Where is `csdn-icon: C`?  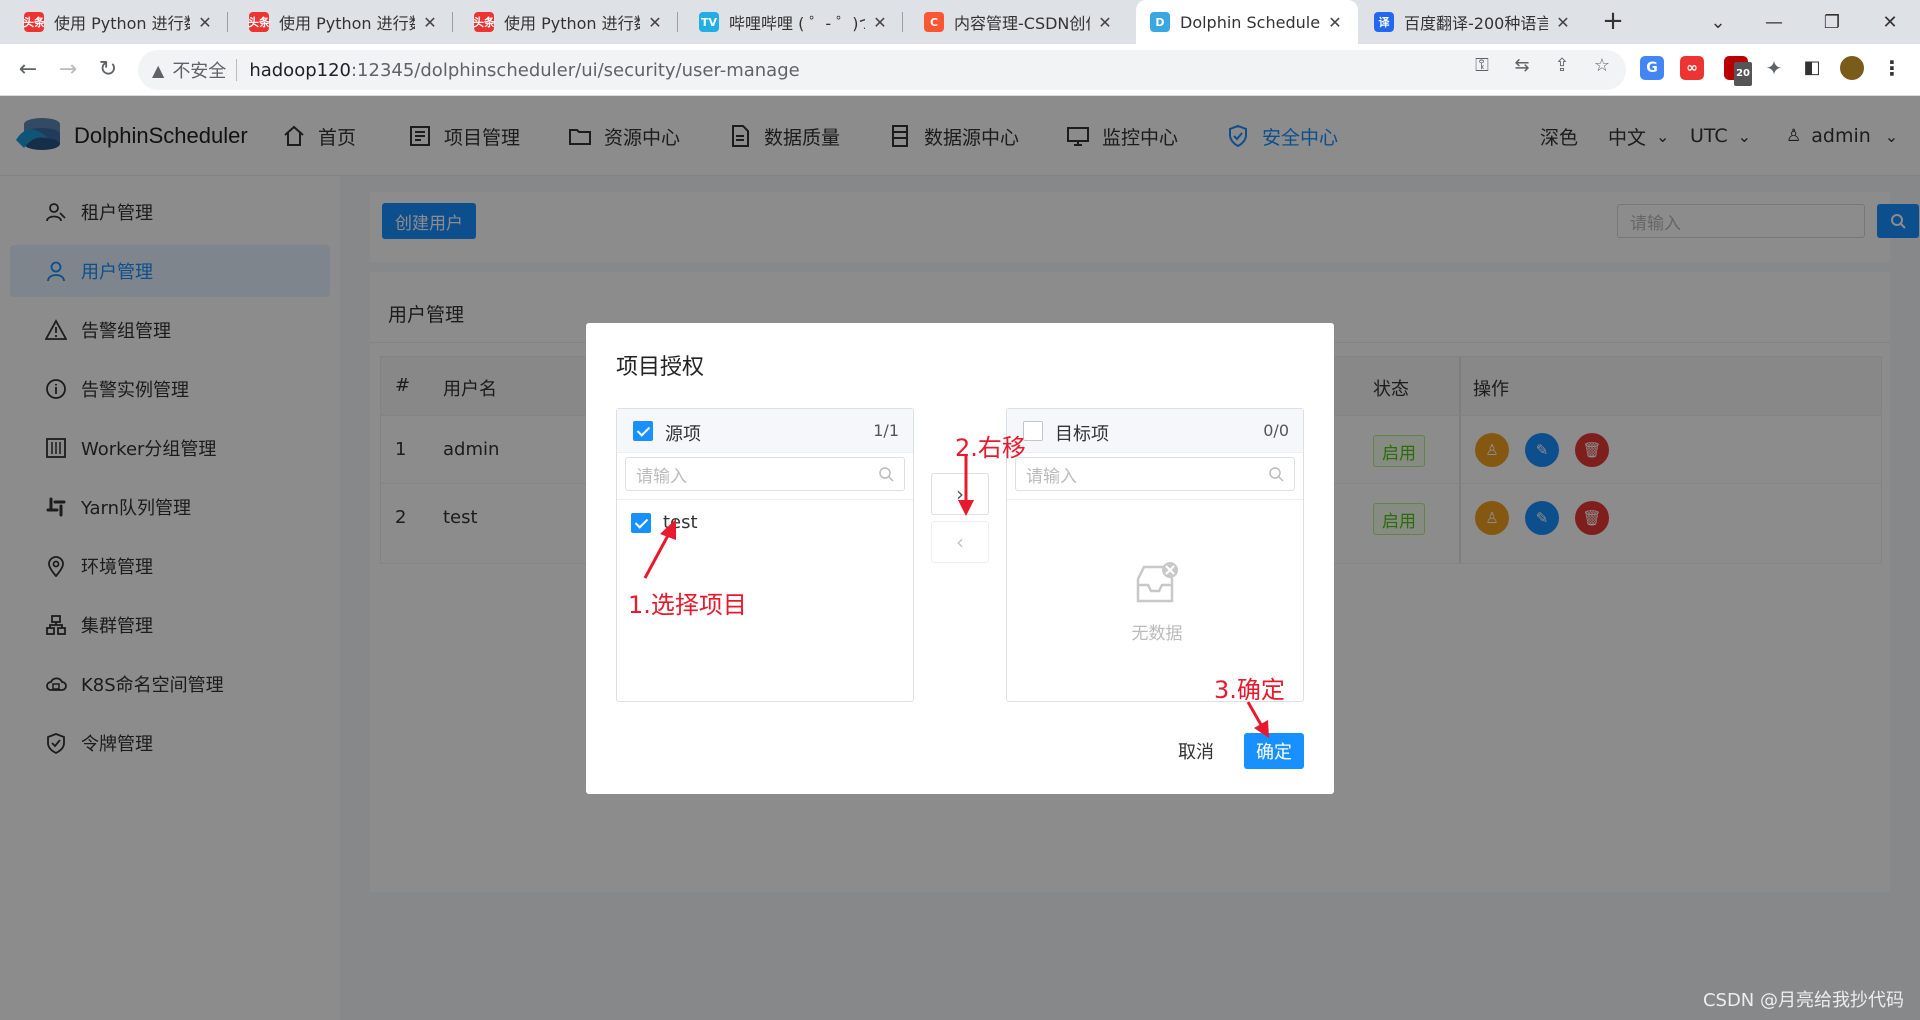
csdn-icon: C is located at coordinates (934, 22).